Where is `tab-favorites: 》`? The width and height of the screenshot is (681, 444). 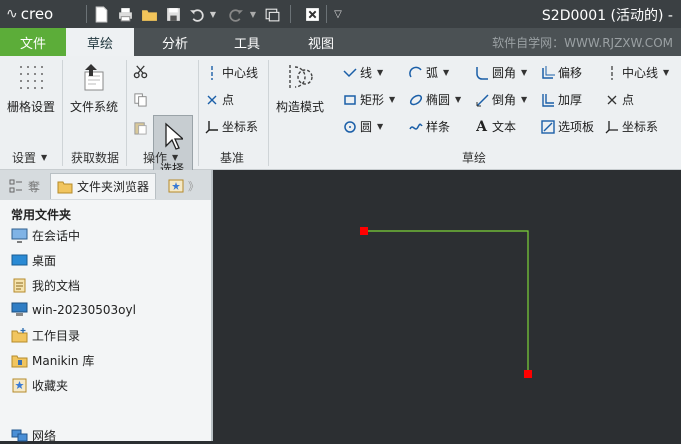 tab-favorites: 》 is located at coordinates (183, 186).